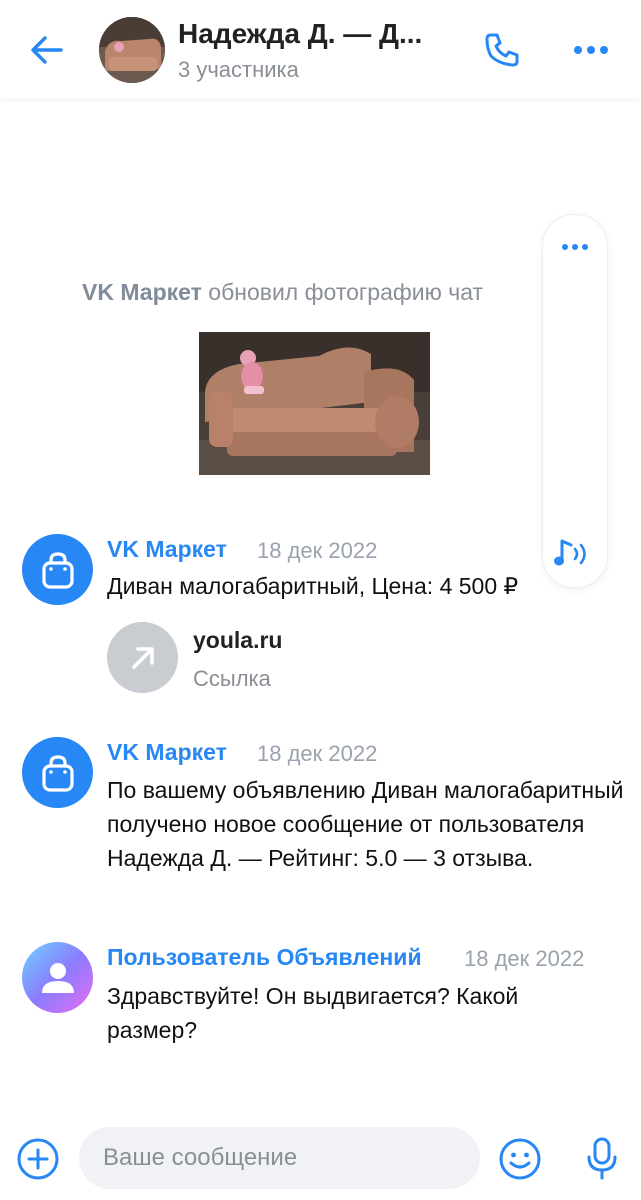 The width and height of the screenshot is (641, 1200). What do you see at coordinates (342, 292) in the screenshot?
I see `service-message-action: обновил фотографию чат` at bounding box center [342, 292].